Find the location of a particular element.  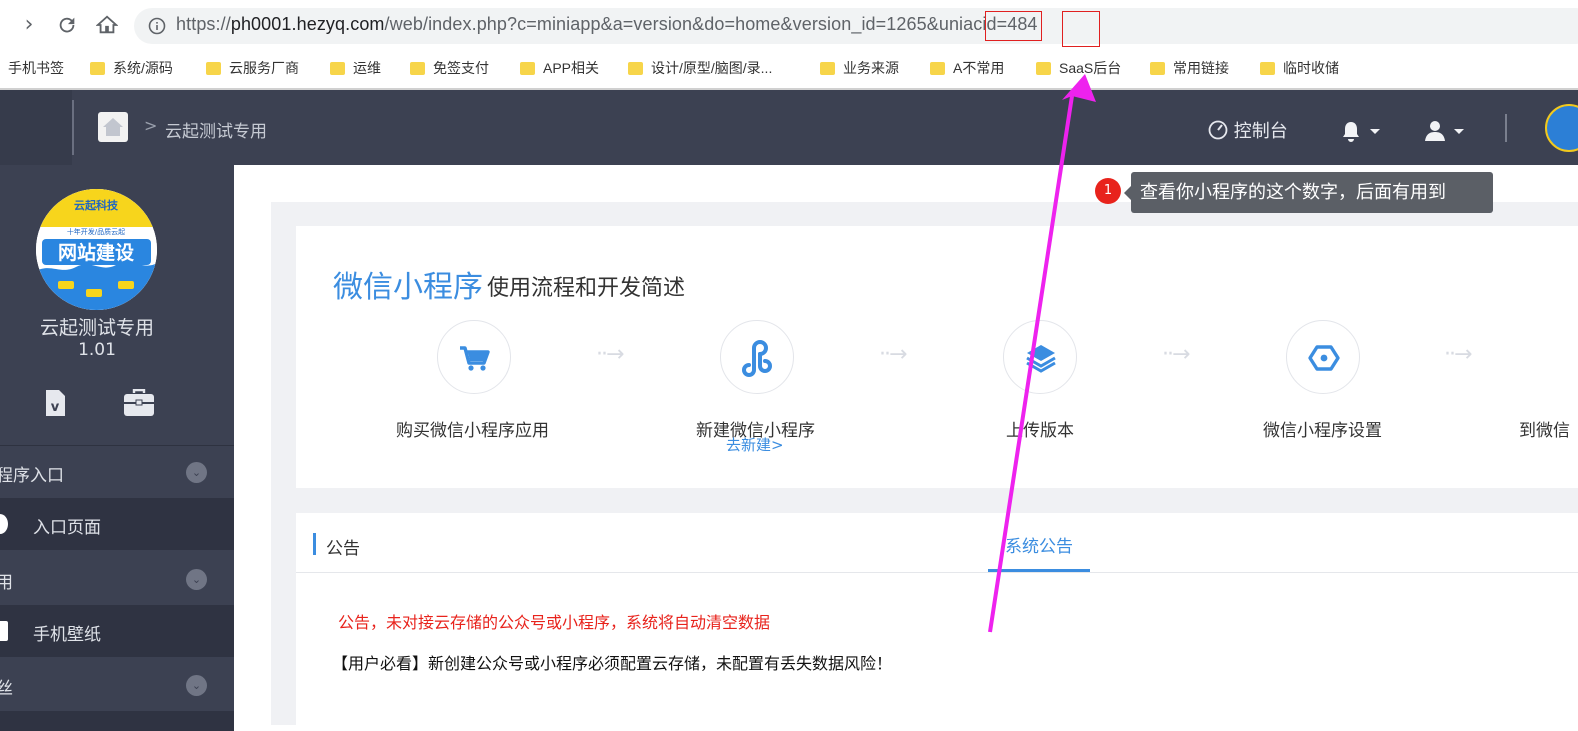

info-icon is located at coordinates (157, 28).